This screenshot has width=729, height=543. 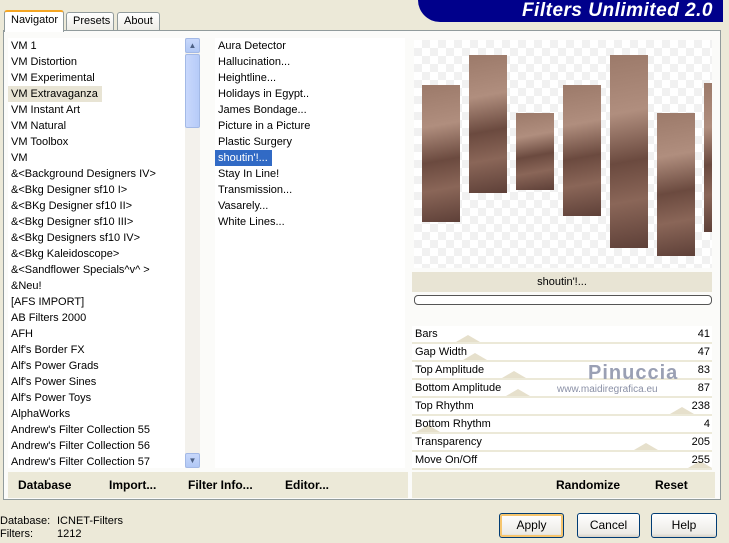 I want to click on list-item: Andrew's Filter Collection 56, so click(x=96, y=446).